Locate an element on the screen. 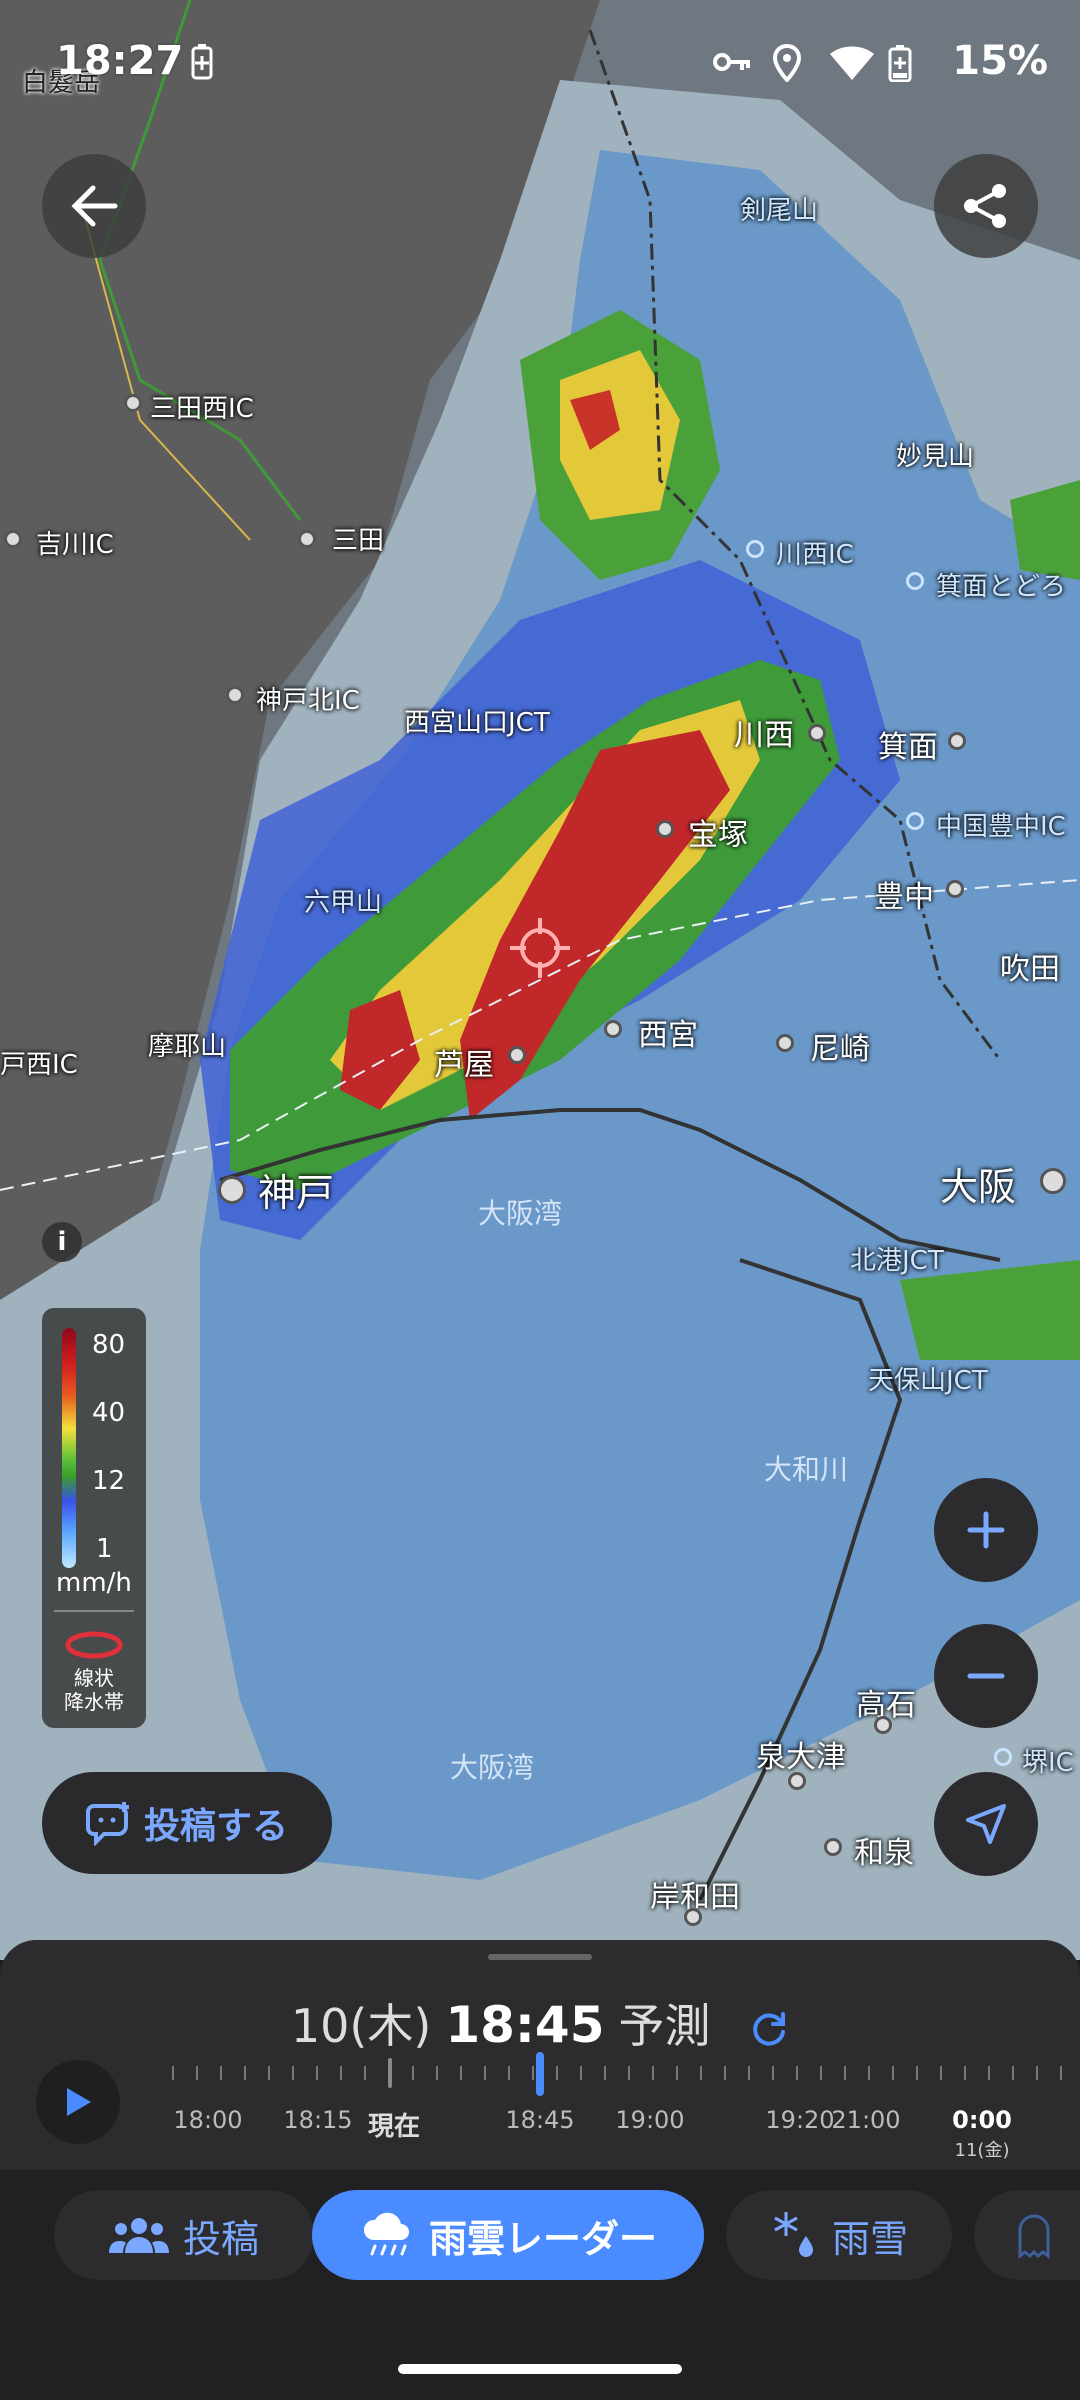 This screenshot has height=2400, width=1080. timeline-label: 21:00 is located at coordinates (866, 2120).